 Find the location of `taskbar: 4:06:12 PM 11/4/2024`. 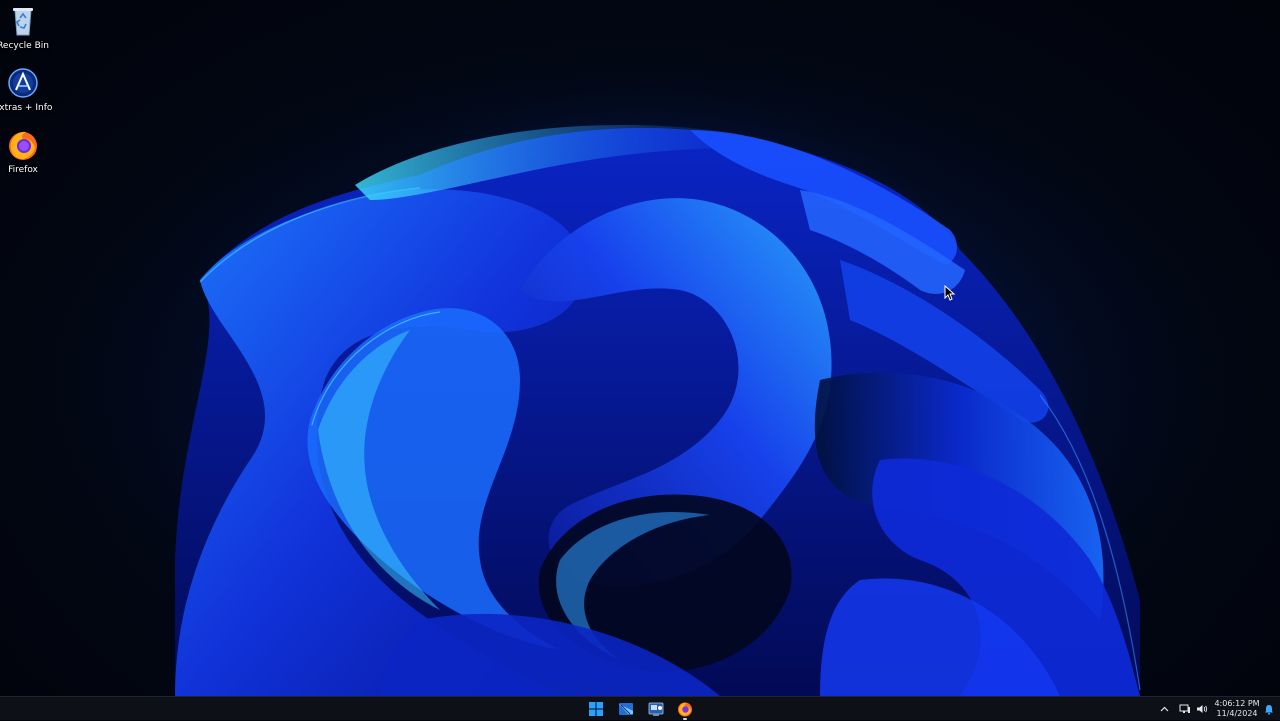

taskbar: 4:06:12 PM 11/4/2024 is located at coordinates (640, 708).